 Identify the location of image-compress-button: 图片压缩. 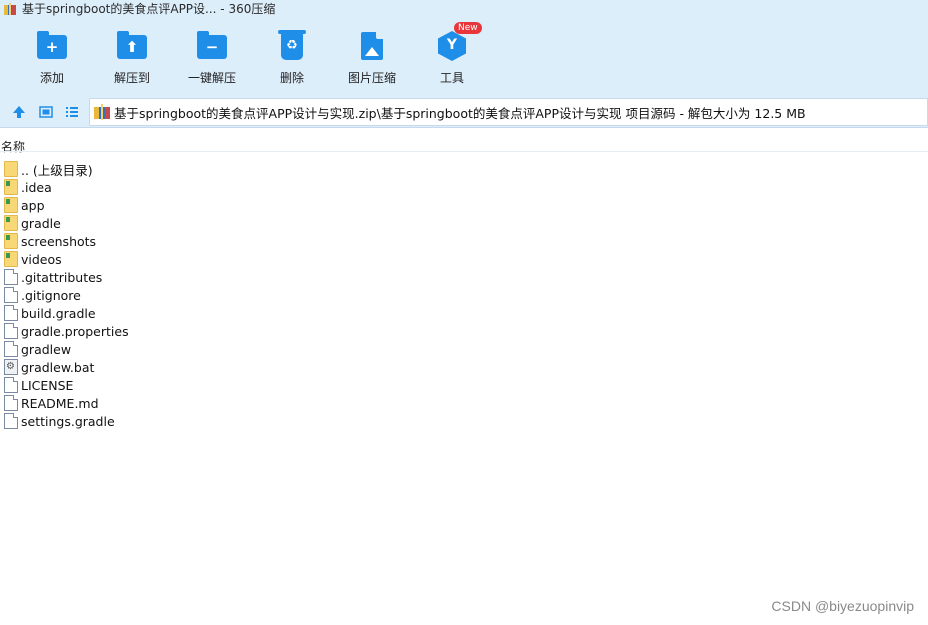
(372, 58).